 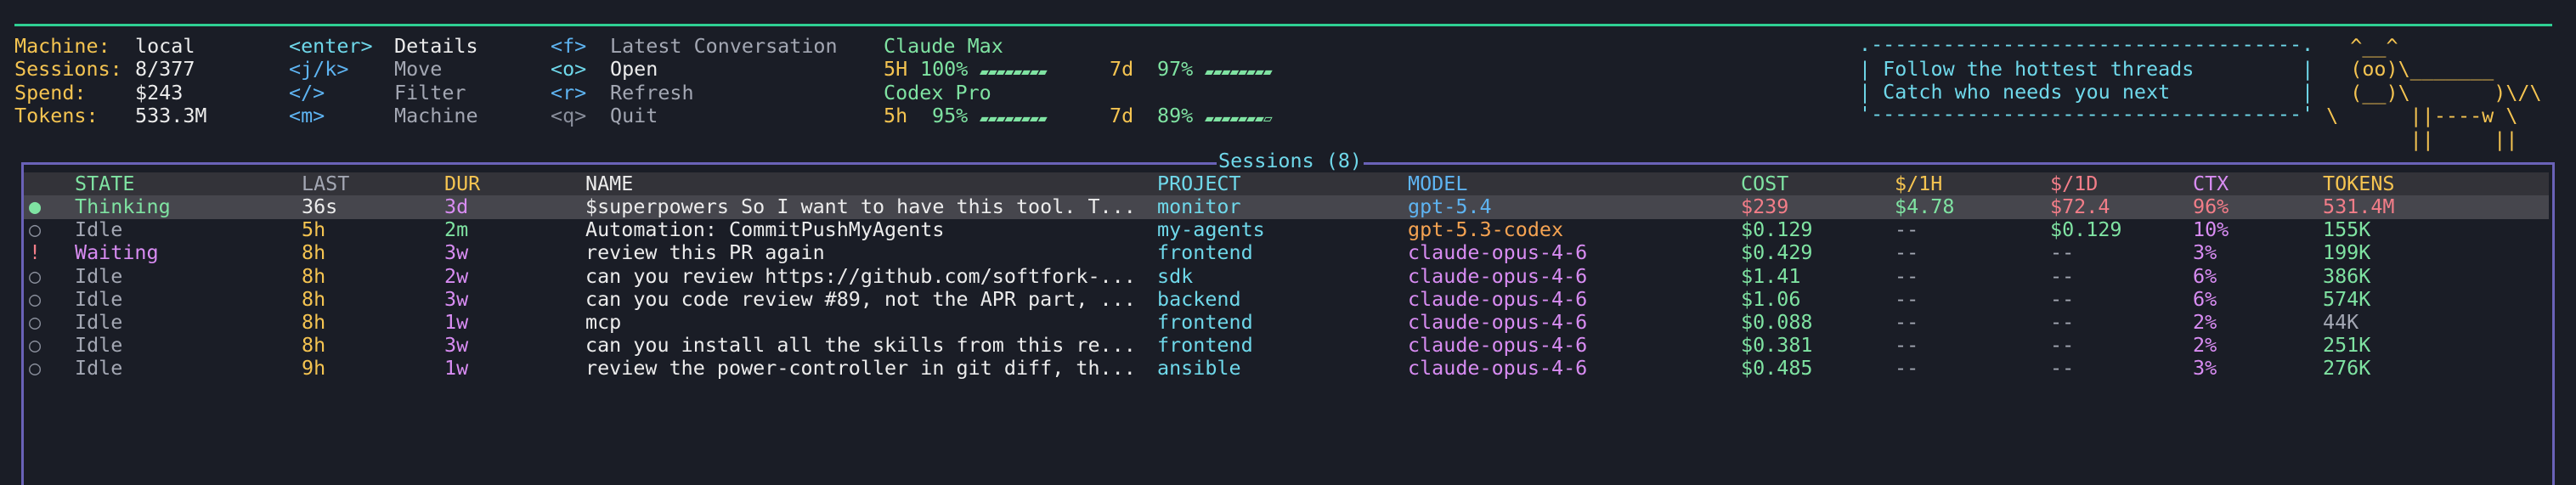 I want to click on cell-model: gpt-5.3-codex, so click(x=1486, y=229).